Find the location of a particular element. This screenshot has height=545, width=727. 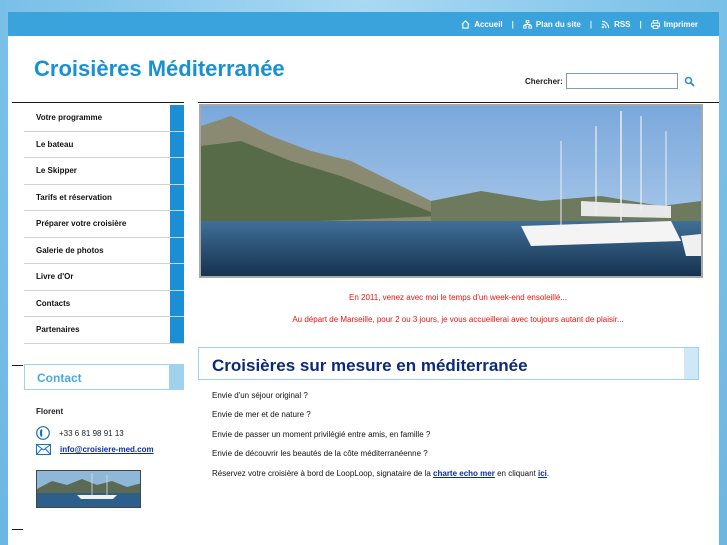

search-icon is located at coordinates (689, 81).